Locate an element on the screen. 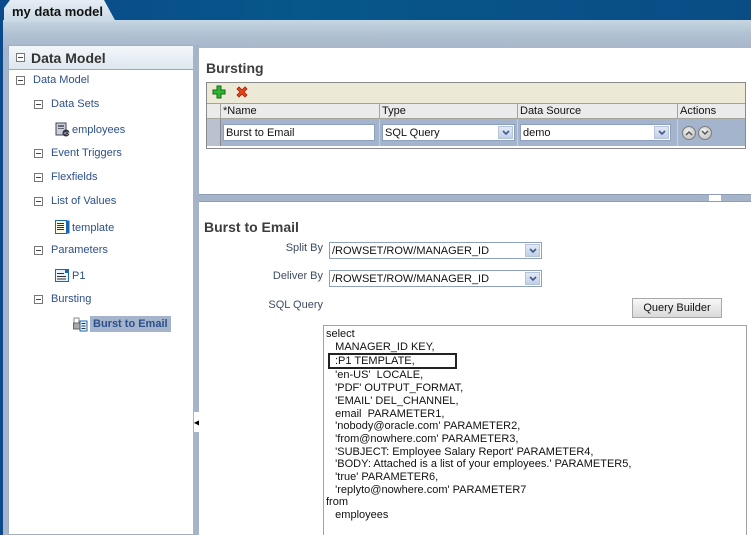  tree-item-burst-to-email: Burst to Email is located at coordinates (122, 324).